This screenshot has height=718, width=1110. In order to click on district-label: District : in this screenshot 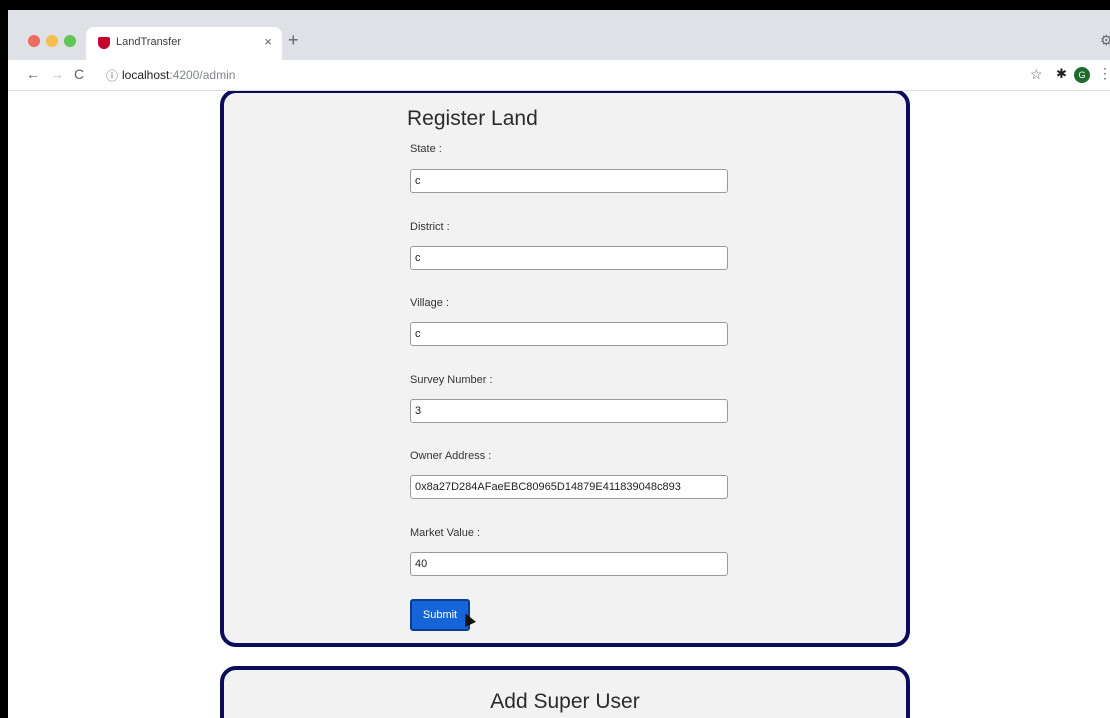, I will do `click(430, 227)`.